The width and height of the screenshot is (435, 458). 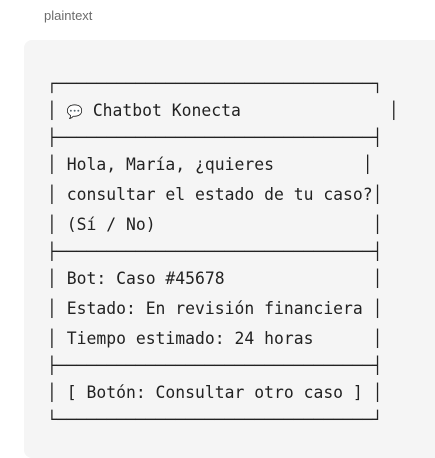 I want to click on code-language-label: plaintext, so click(x=68, y=15).